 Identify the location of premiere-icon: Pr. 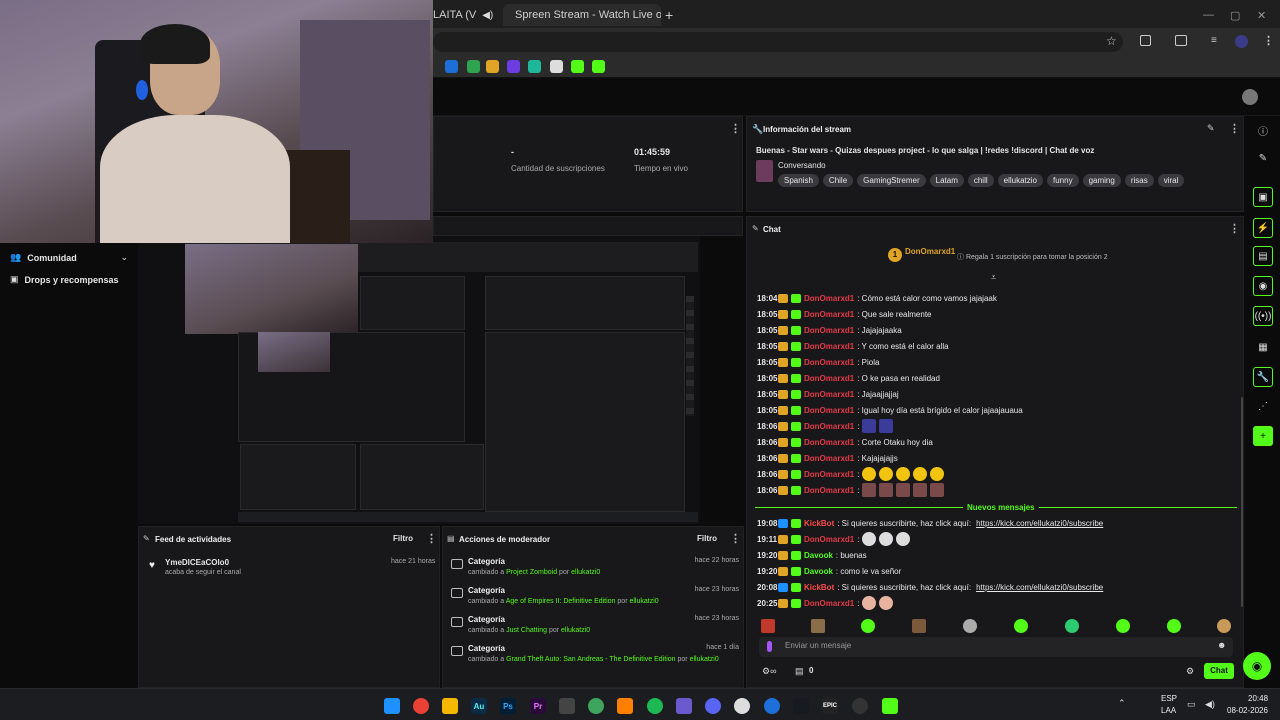
(538, 706).